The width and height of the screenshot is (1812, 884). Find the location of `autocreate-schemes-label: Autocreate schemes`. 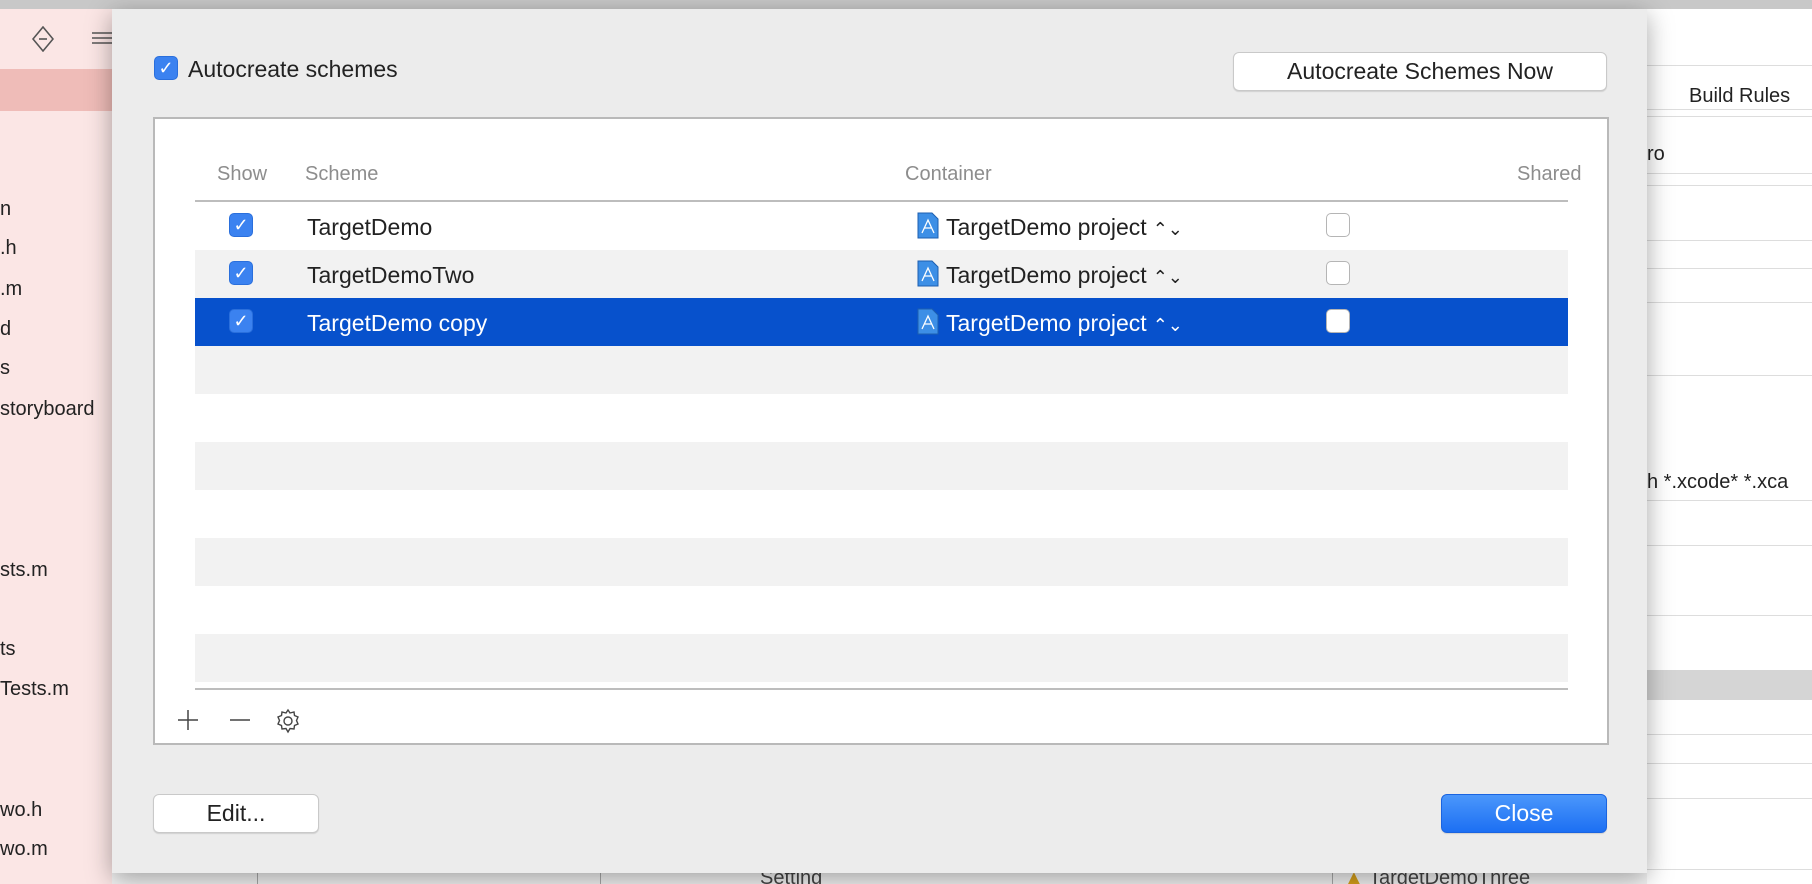

autocreate-schemes-label: Autocreate schemes is located at coordinates (293, 69).